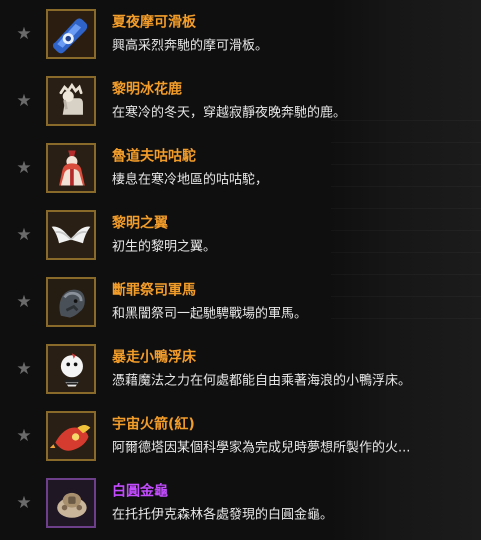 The image size is (481, 540). I want to click on item-name: 魯道夫咕咕駝, so click(154, 156).